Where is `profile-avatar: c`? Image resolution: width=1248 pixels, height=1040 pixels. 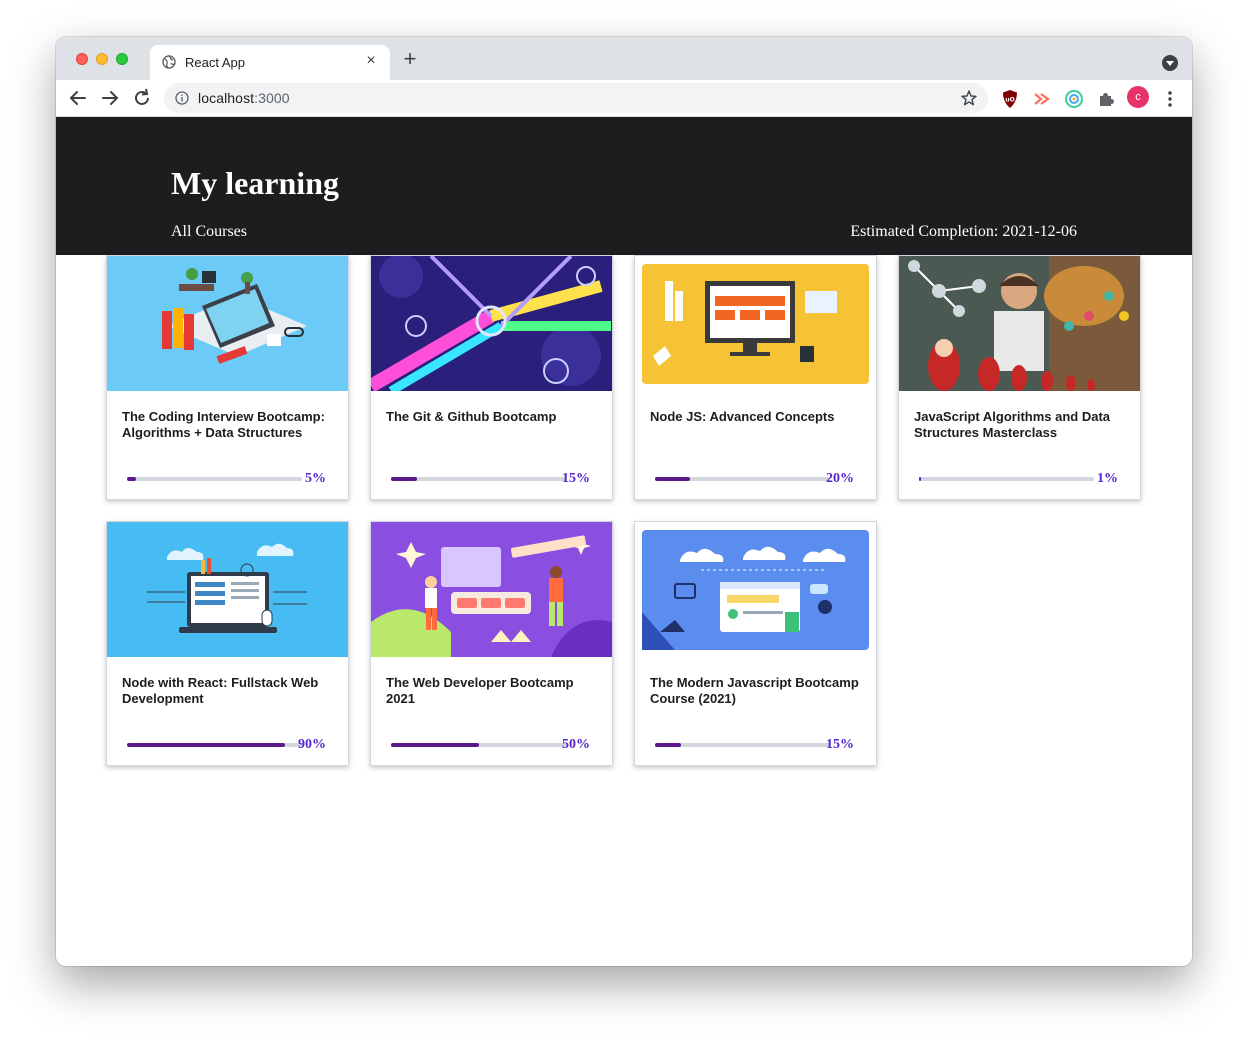
profile-avatar: c is located at coordinates (1138, 97).